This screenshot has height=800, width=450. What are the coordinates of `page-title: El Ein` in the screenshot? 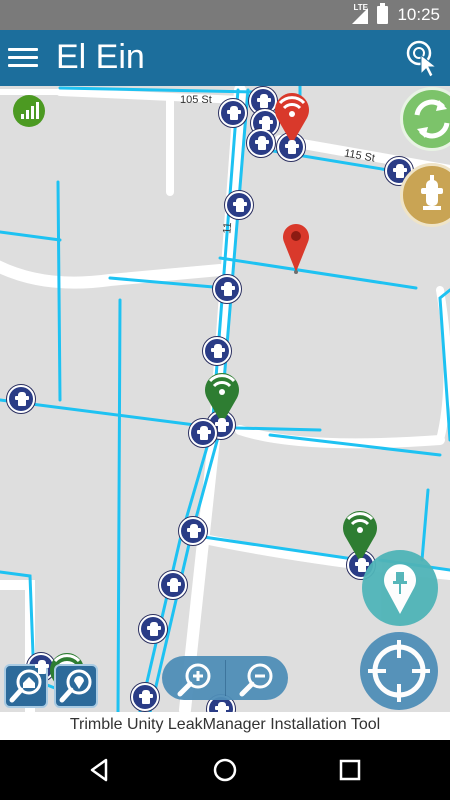 It's located at (100, 57).